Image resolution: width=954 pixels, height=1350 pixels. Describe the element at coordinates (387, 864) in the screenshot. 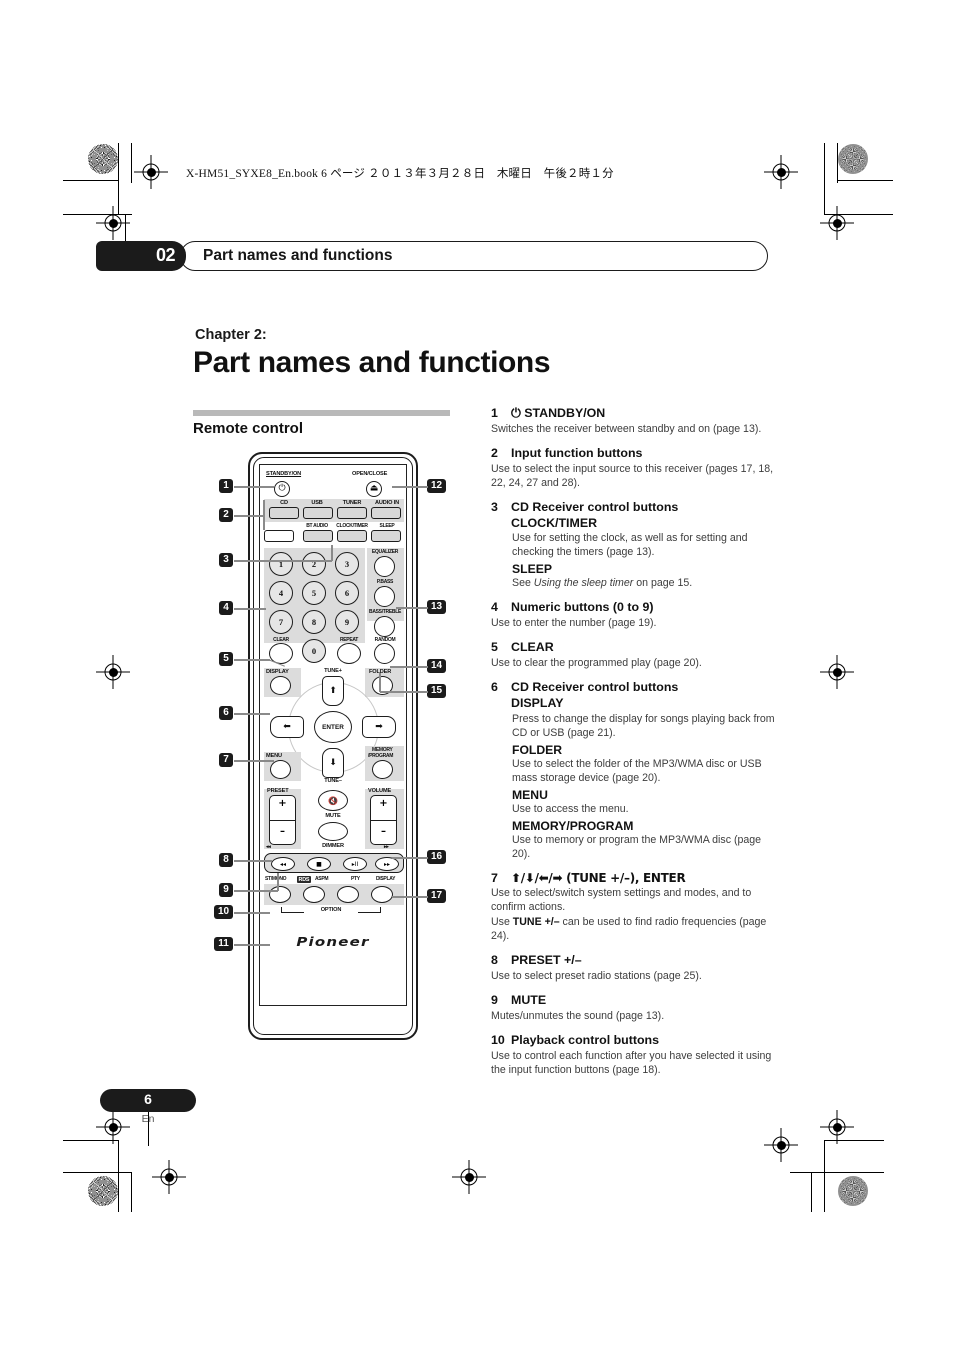

I see `fast-forward-button: ▸▸` at that location.